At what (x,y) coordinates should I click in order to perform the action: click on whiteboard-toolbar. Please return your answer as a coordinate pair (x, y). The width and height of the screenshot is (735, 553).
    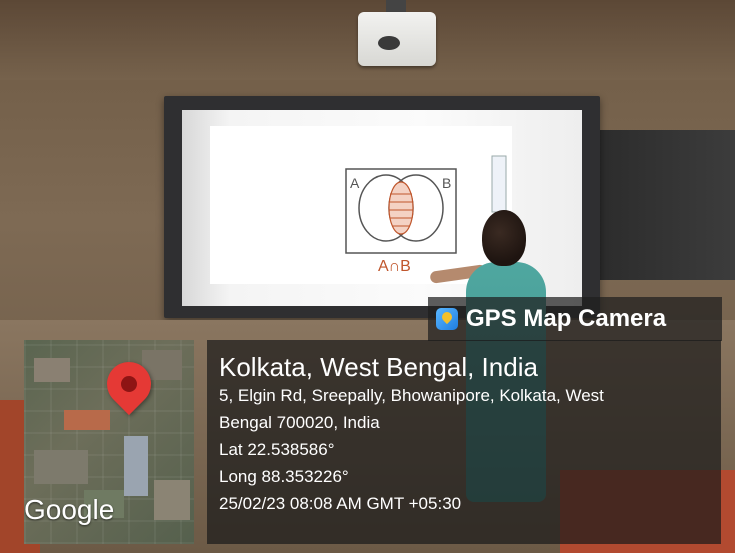
    Looking at the image, I should click on (499, 184).